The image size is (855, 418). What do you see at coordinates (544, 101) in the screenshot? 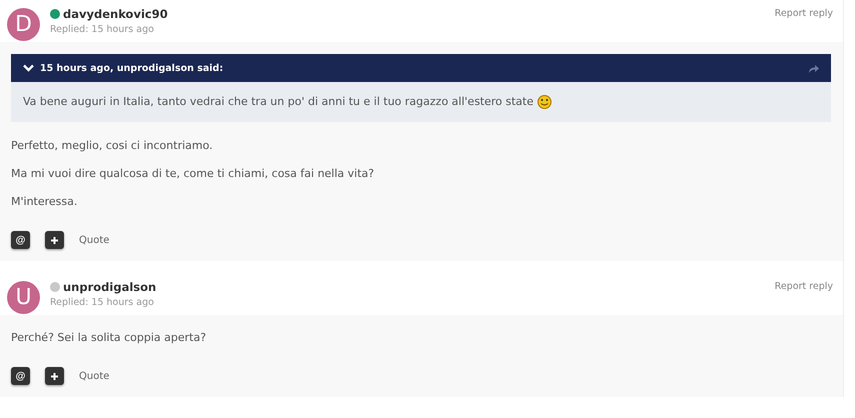
I see `smiley-icon` at bounding box center [544, 101].